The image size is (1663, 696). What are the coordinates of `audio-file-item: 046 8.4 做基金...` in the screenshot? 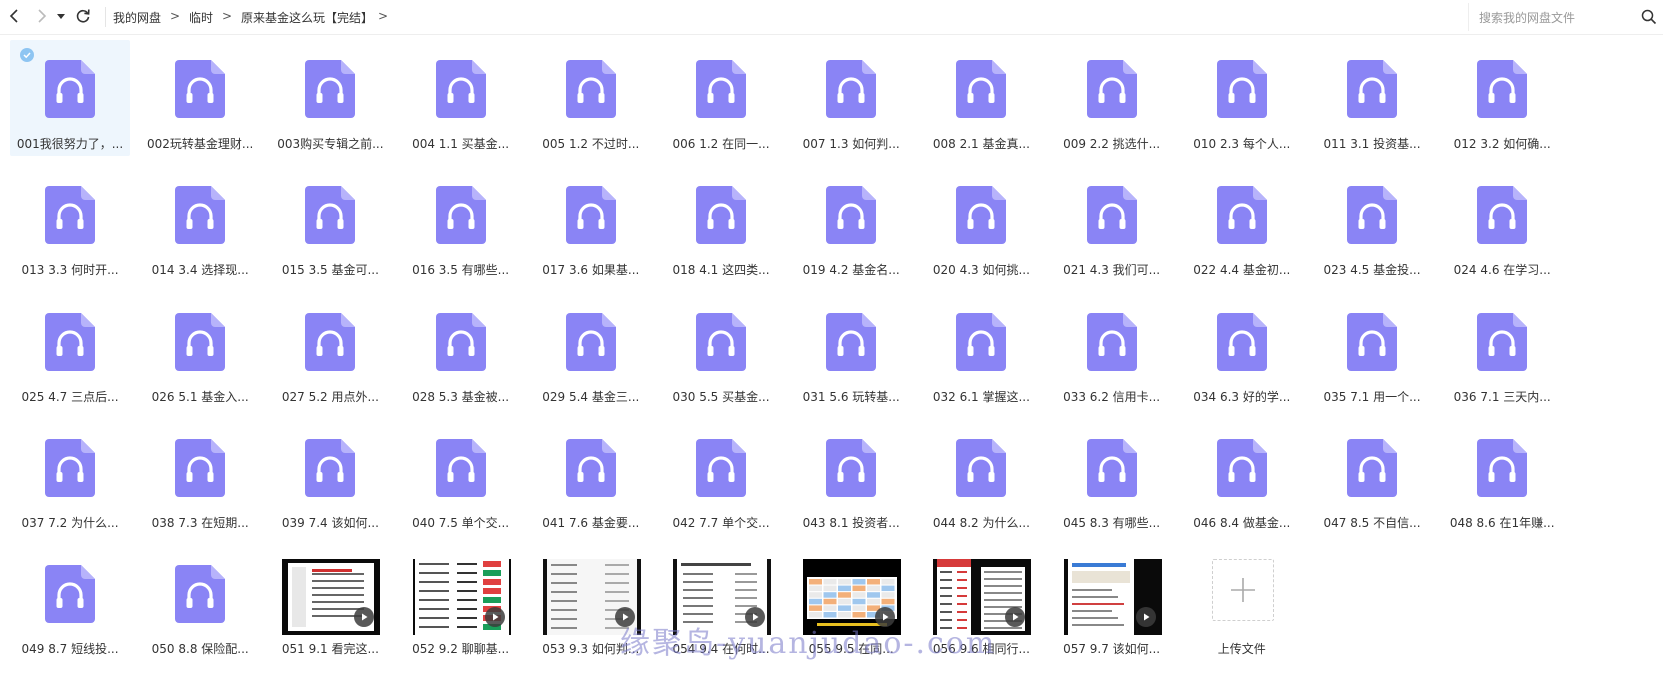 It's located at (1242, 477).